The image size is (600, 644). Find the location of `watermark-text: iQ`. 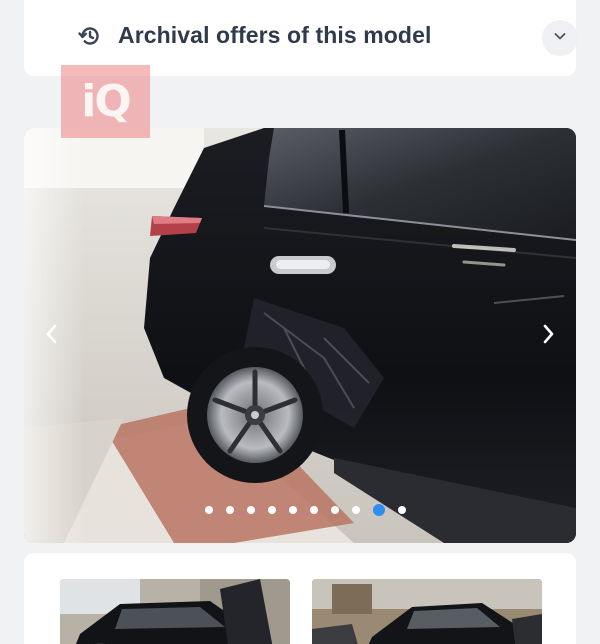

watermark-text: iQ is located at coordinates (106, 101).